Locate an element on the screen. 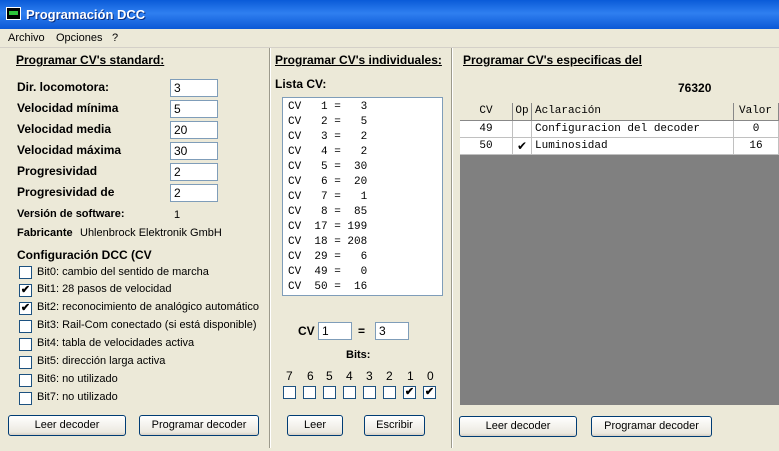 This screenshot has height=451, width=779. individual-heading: Programar CV's individuales: is located at coordinates (358, 60).